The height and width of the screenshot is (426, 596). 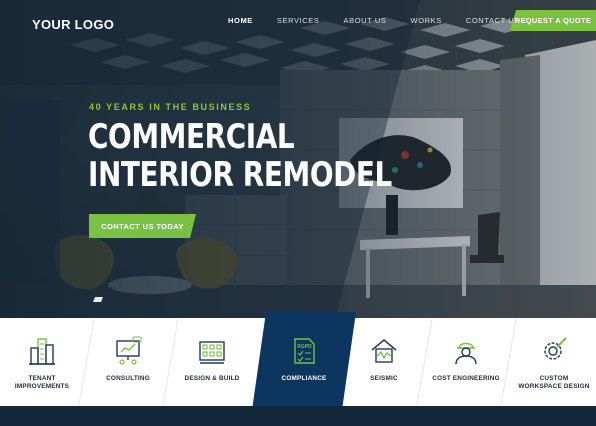 I want to click on service-compliance: RGPD COMPLIANCE, so click(x=304, y=362).